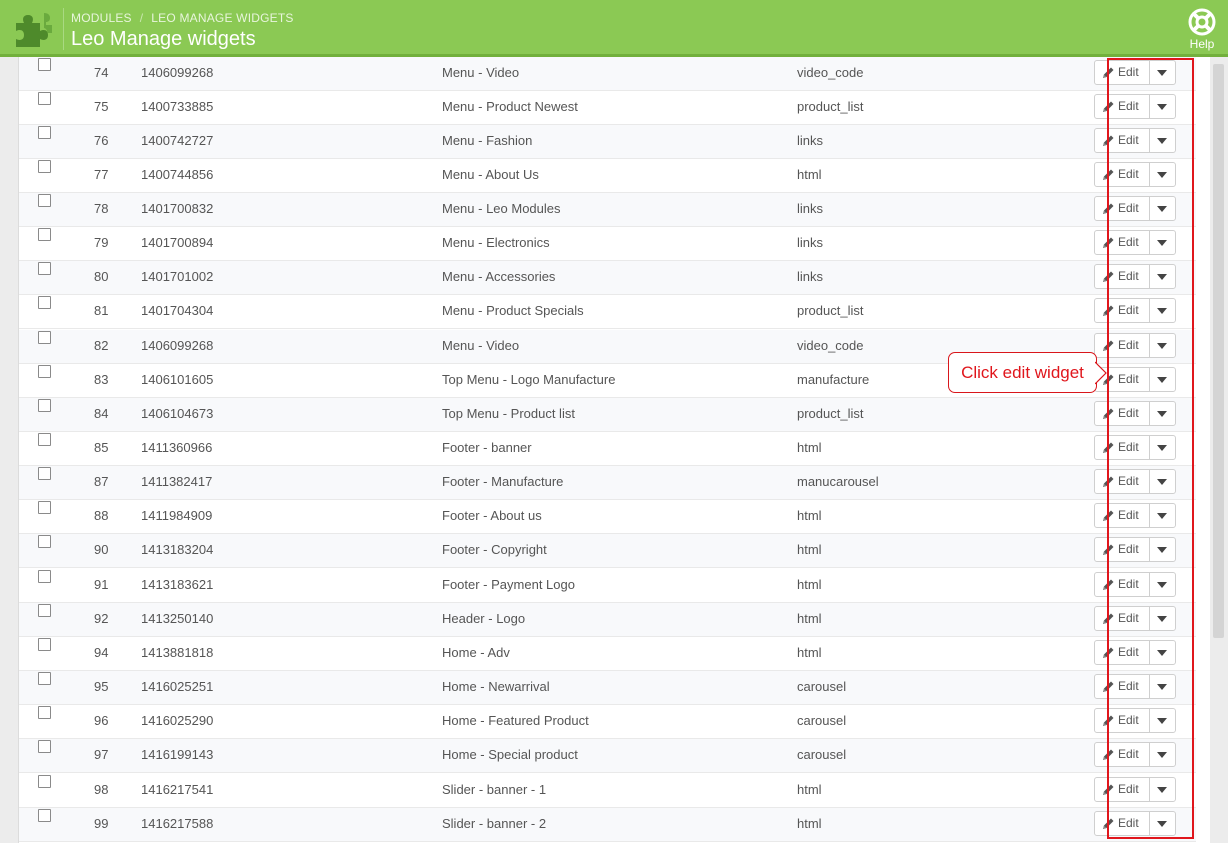 Image resolution: width=1228 pixels, height=843 pixels. I want to click on row-widget-name: Home - Special product, so click(510, 754).